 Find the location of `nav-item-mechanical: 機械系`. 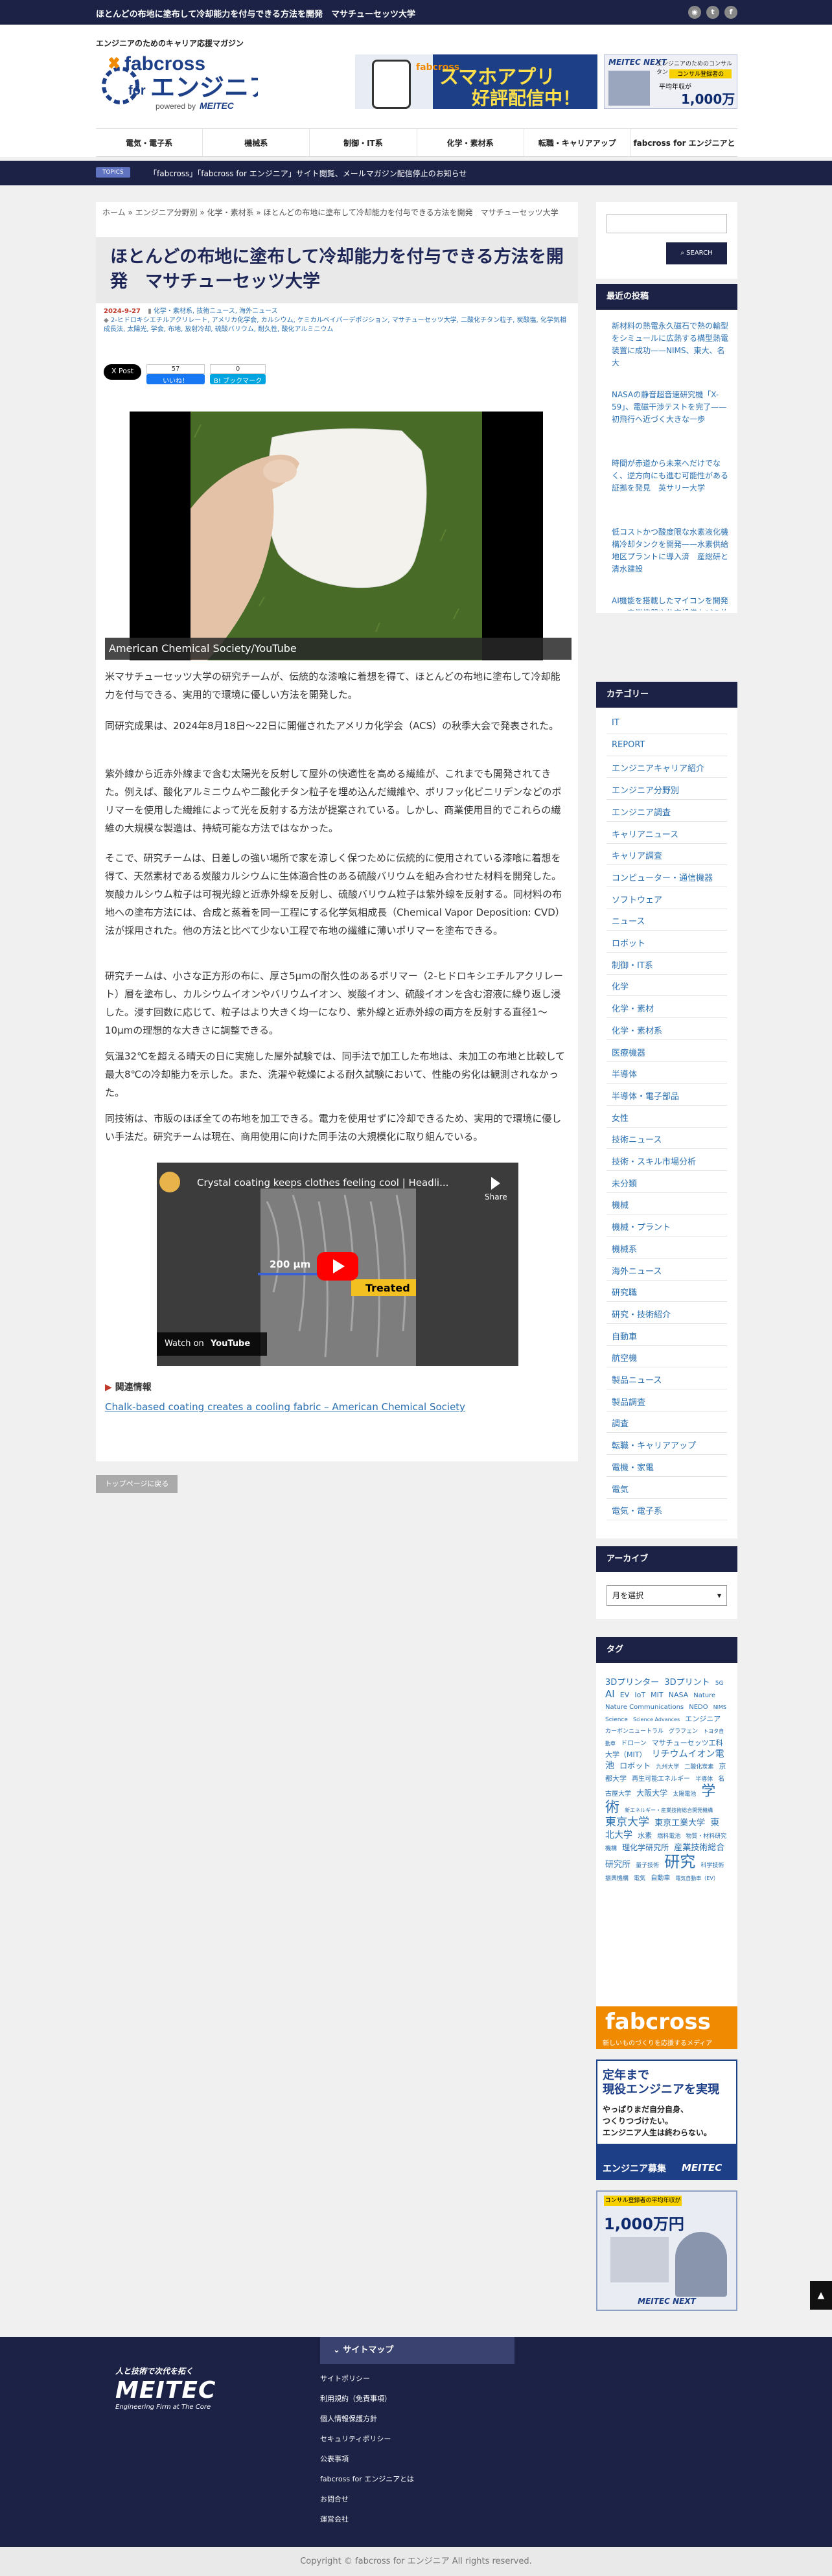

nav-item-mechanical: 機械系 is located at coordinates (256, 142).